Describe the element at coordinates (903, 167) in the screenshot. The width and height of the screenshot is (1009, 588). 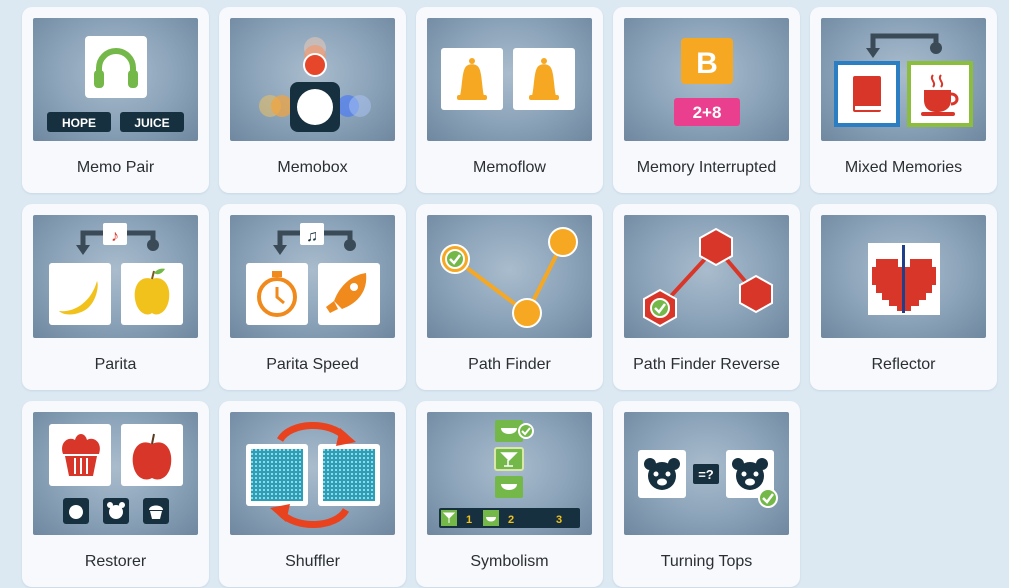
I see `game-label-mixed-memories: Mixed Memories` at that location.